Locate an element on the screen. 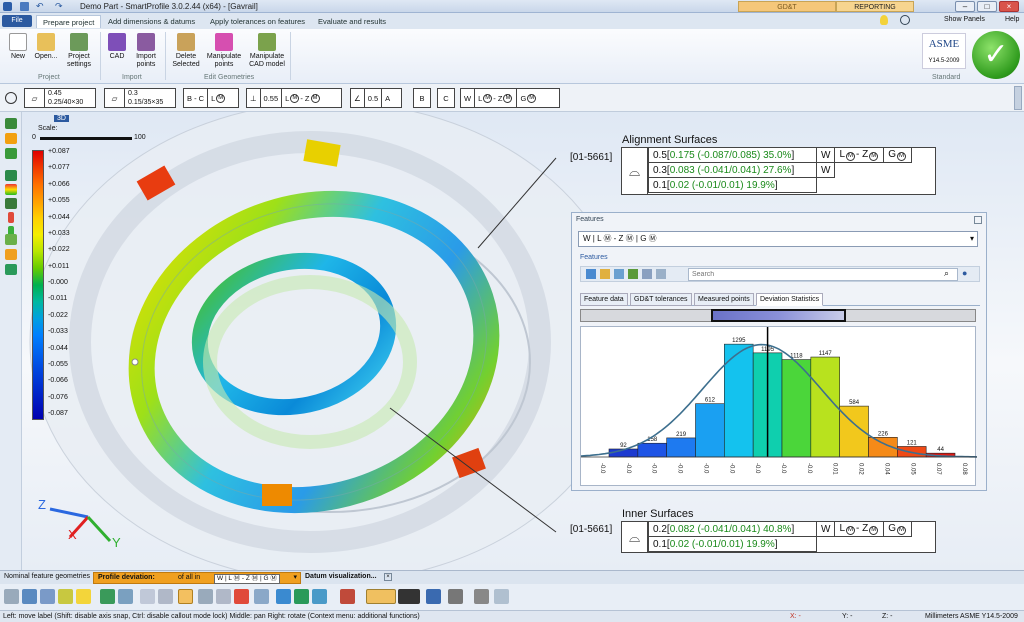  visibility-icon is located at coordinates (481, 596).